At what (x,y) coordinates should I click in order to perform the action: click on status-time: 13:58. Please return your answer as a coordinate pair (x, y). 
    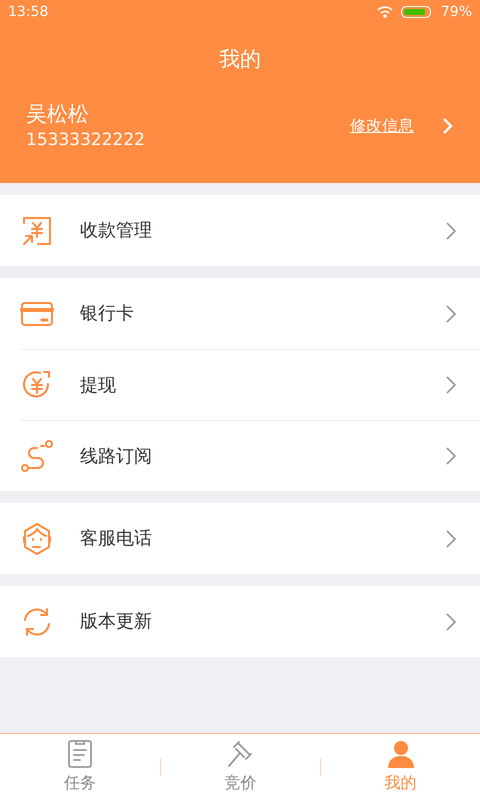
    Looking at the image, I should click on (28, 12).